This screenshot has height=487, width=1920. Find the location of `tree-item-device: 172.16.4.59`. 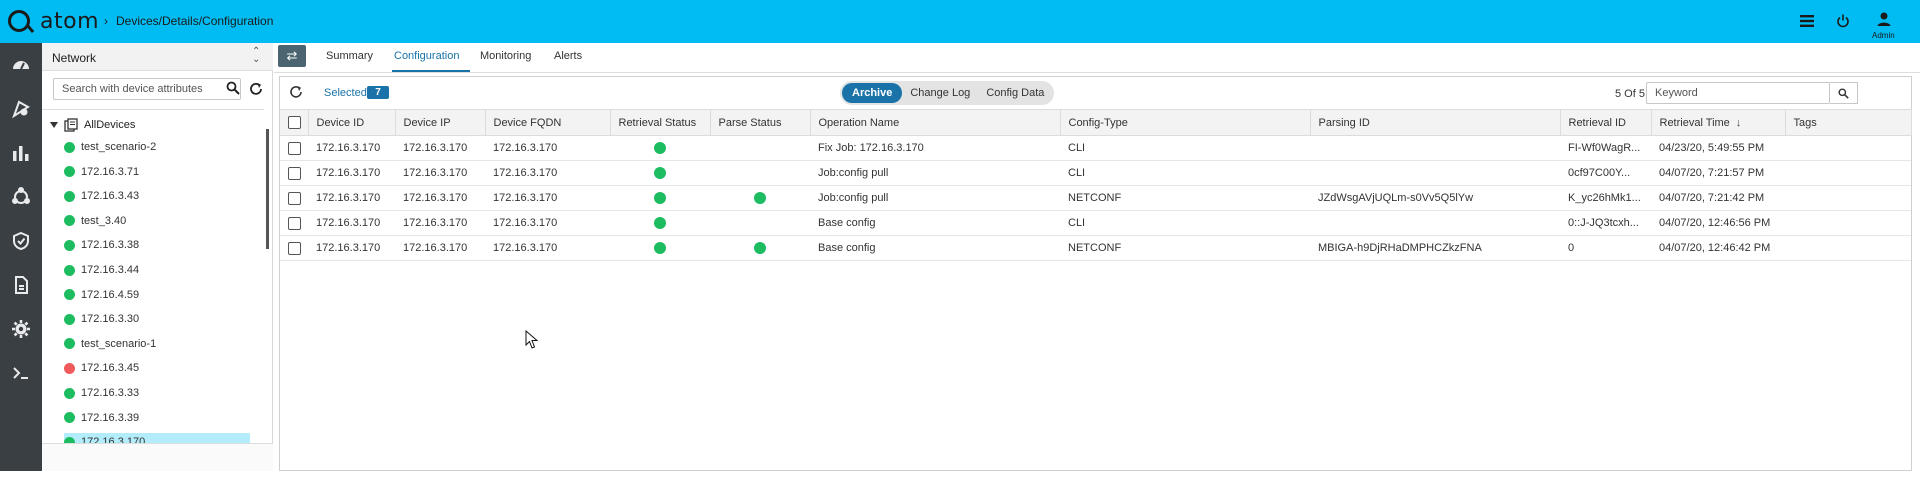

tree-item-device: 172.16.4.59 is located at coordinates (157, 295).